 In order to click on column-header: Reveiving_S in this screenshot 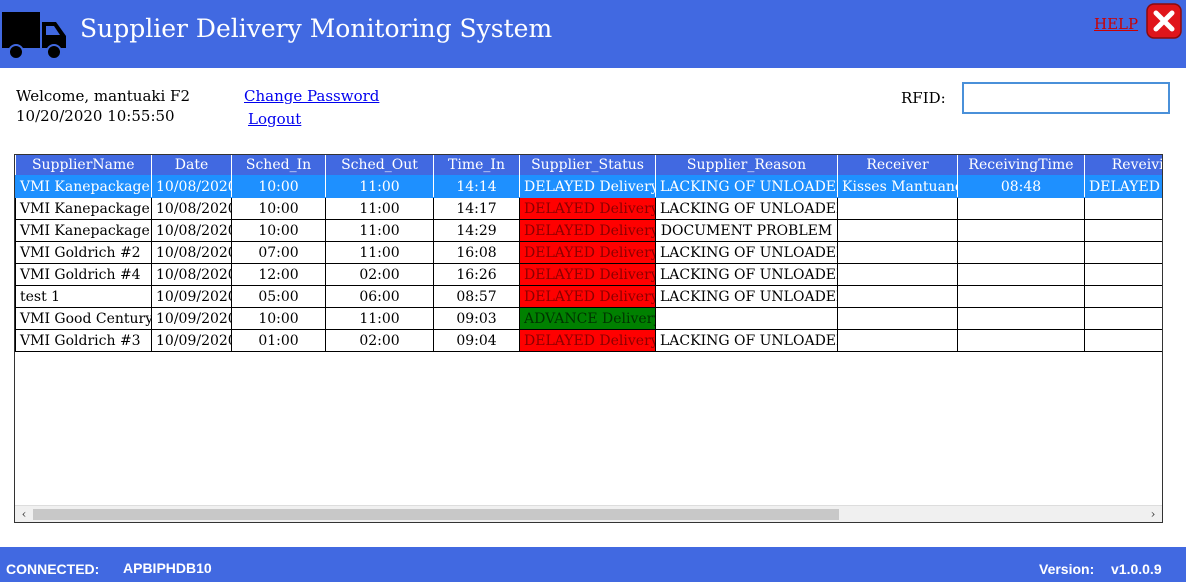, I will do `click(1123, 165)`.